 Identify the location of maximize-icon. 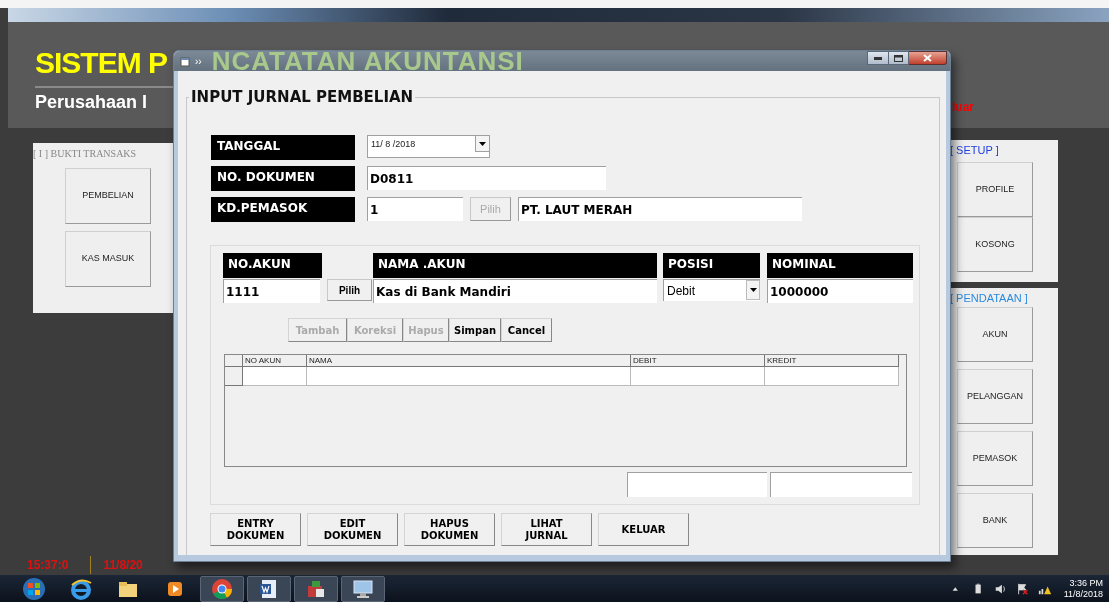
(898, 58).